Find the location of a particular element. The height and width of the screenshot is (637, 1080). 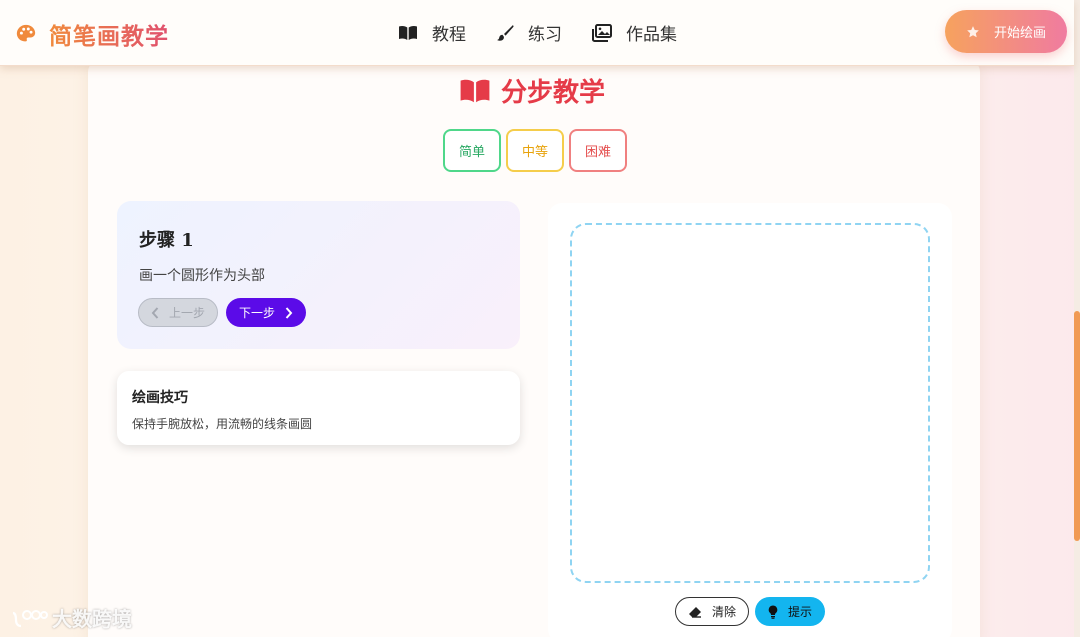

nav-label: 作品集 is located at coordinates (651, 35).